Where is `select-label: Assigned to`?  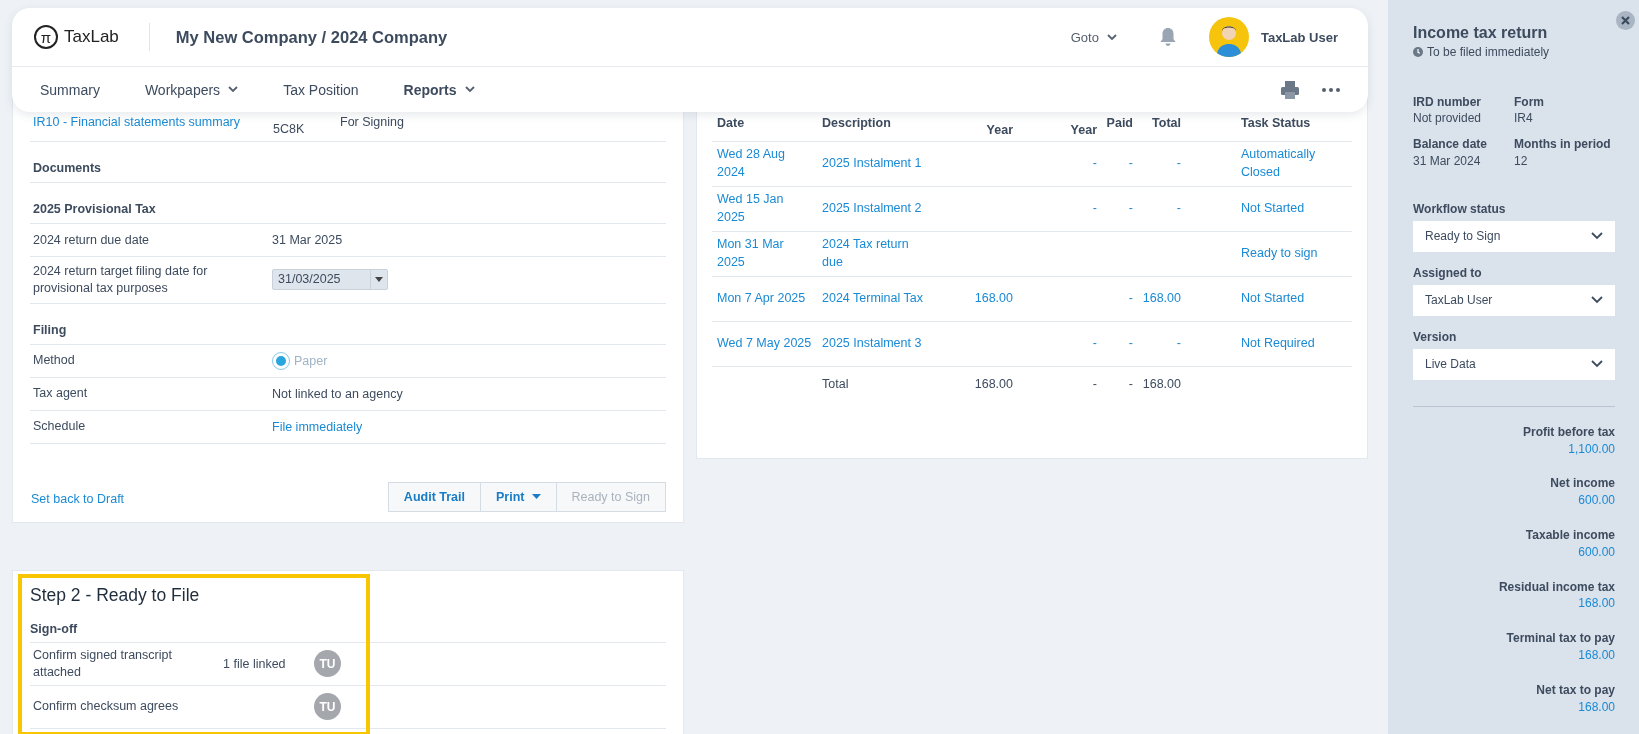
select-label: Assigned to is located at coordinates (1448, 272).